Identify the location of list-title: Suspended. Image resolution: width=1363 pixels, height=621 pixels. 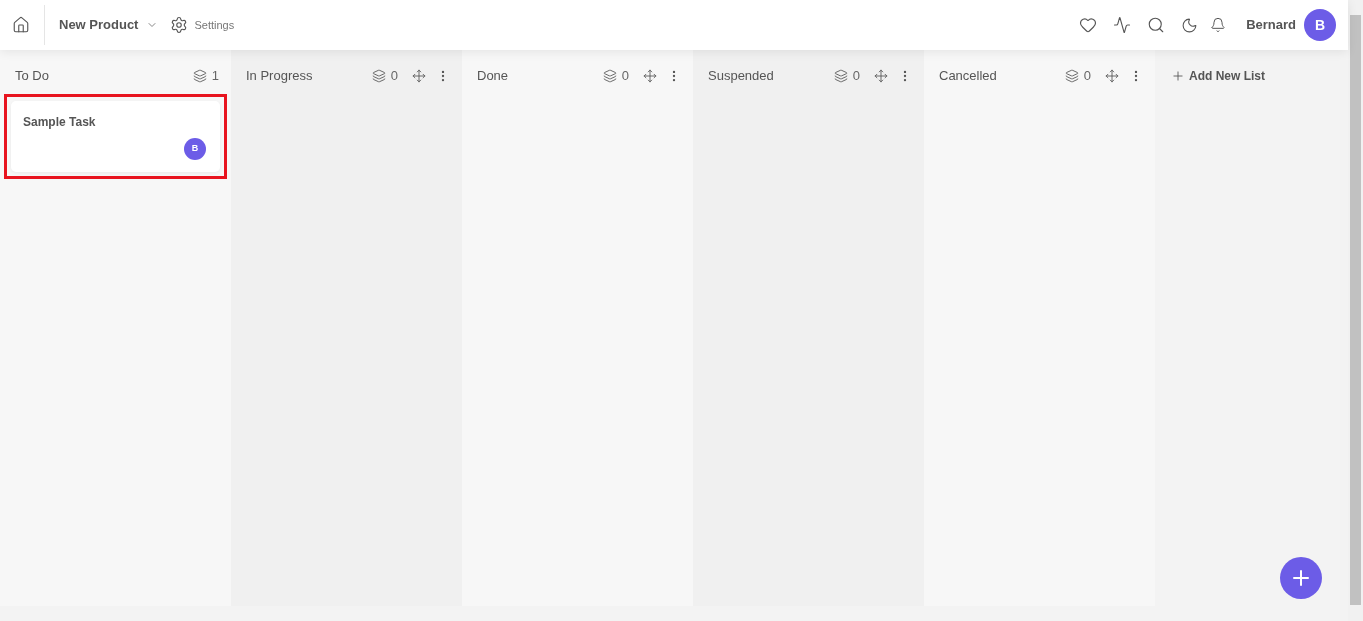
(741, 76).